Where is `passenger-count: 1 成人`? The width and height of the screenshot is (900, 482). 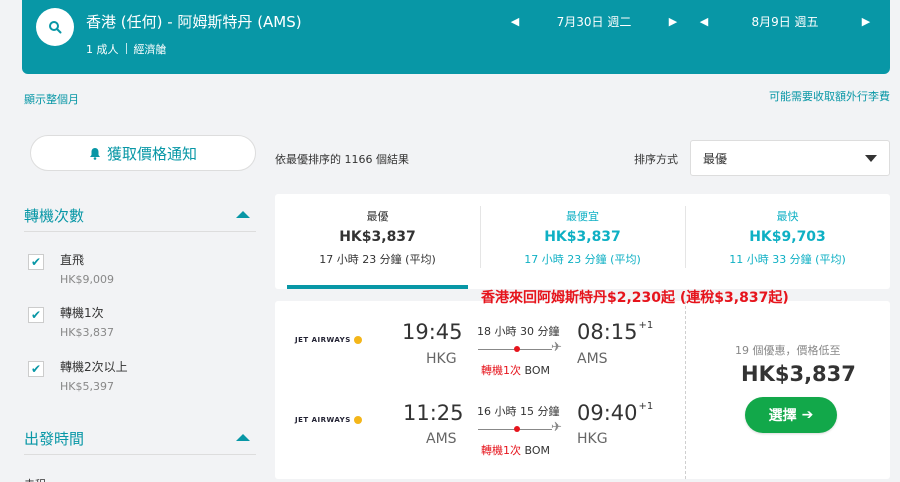
passenger-count: 1 成人 is located at coordinates (102, 49).